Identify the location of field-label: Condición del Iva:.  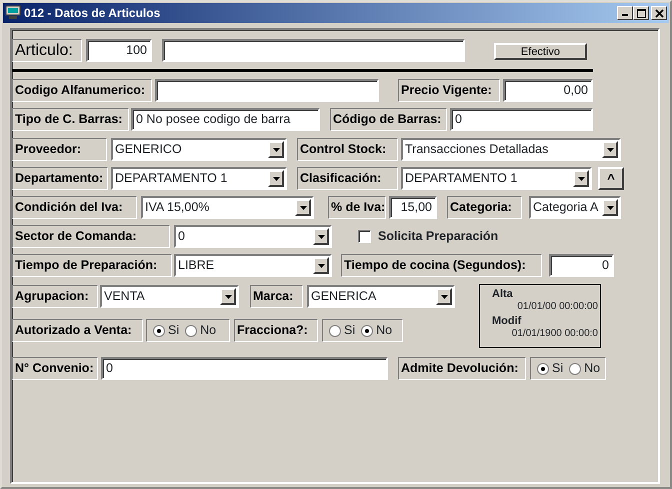
(74, 207).